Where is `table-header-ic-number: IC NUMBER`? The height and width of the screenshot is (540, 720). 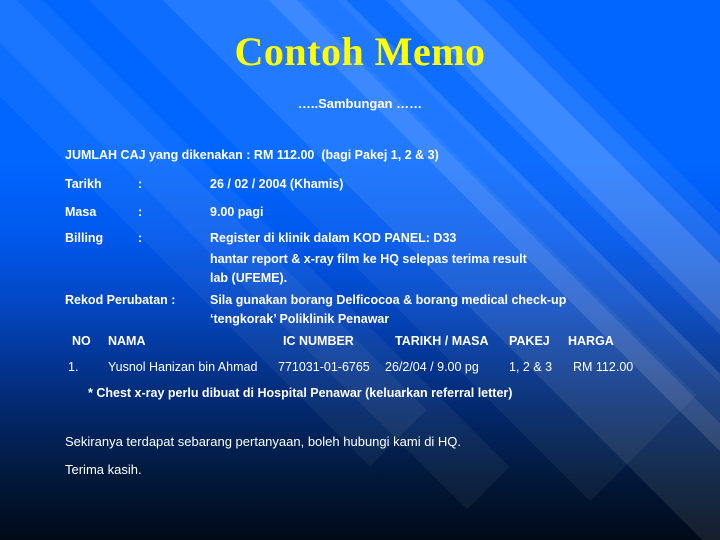 table-header-ic-number: IC NUMBER is located at coordinates (318, 341).